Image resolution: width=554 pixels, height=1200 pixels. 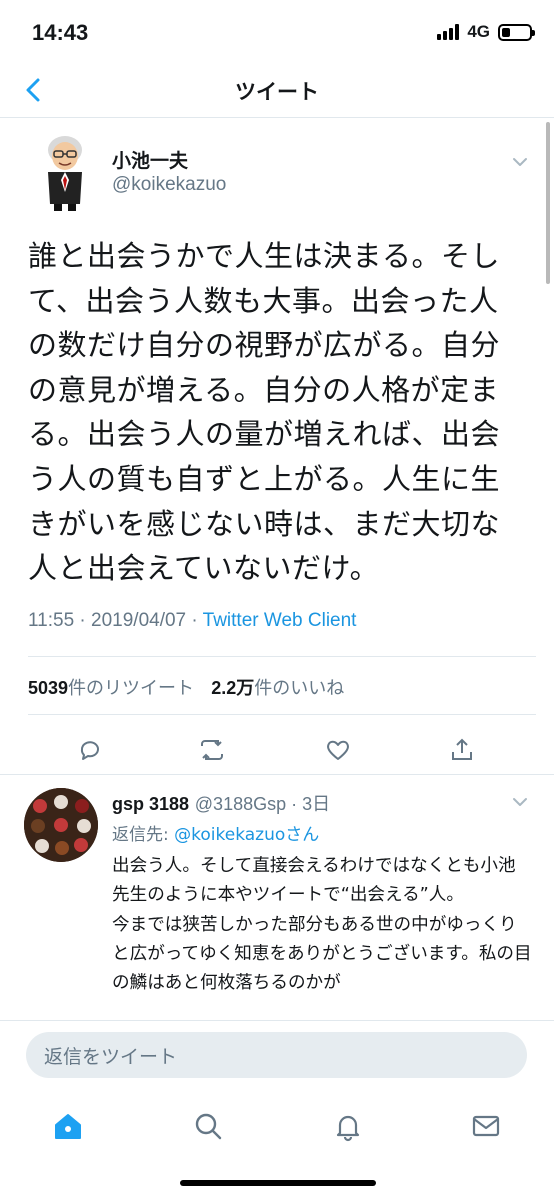 What do you see at coordinates (150, 804) in the screenshot?
I see `reply-author-name: gsp 3188` at bounding box center [150, 804].